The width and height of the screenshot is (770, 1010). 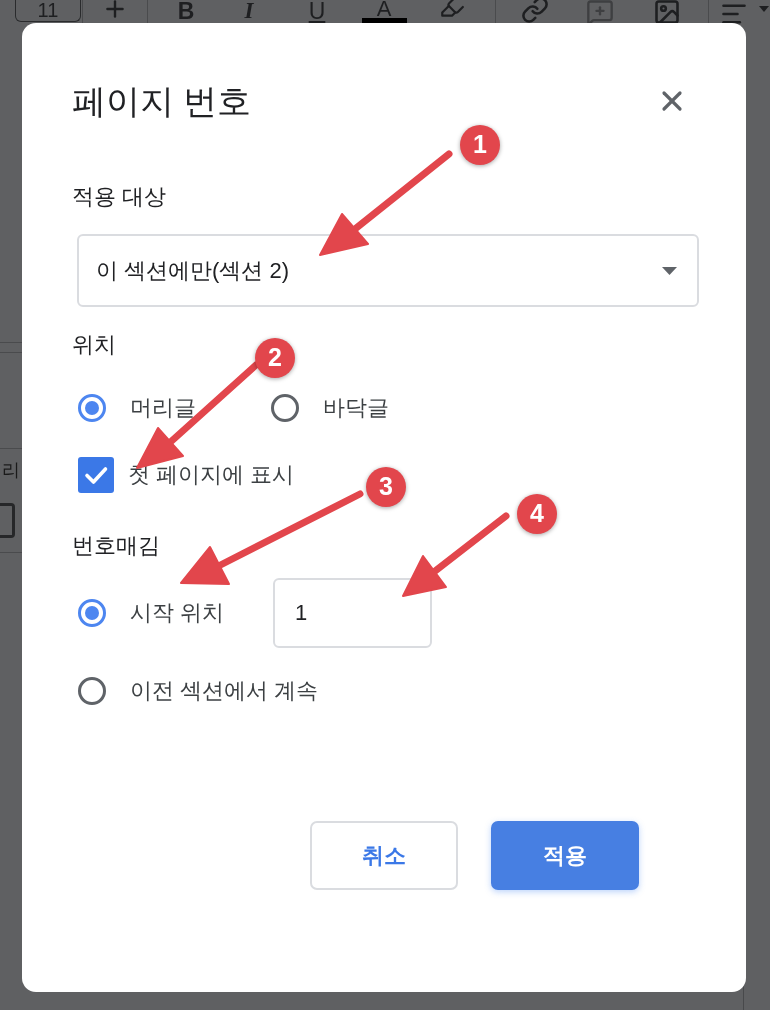 What do you see at coordinates (96, 475) in the screenshot?
I see `checkbox` at bounding box center [96, 475].